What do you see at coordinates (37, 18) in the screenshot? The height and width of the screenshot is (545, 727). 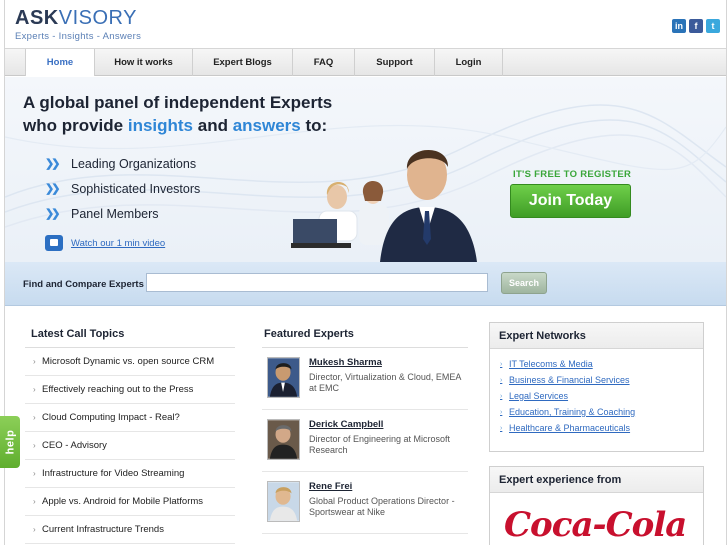 I see `logo-text-ask: ASK` at bounding box center [37, 18].